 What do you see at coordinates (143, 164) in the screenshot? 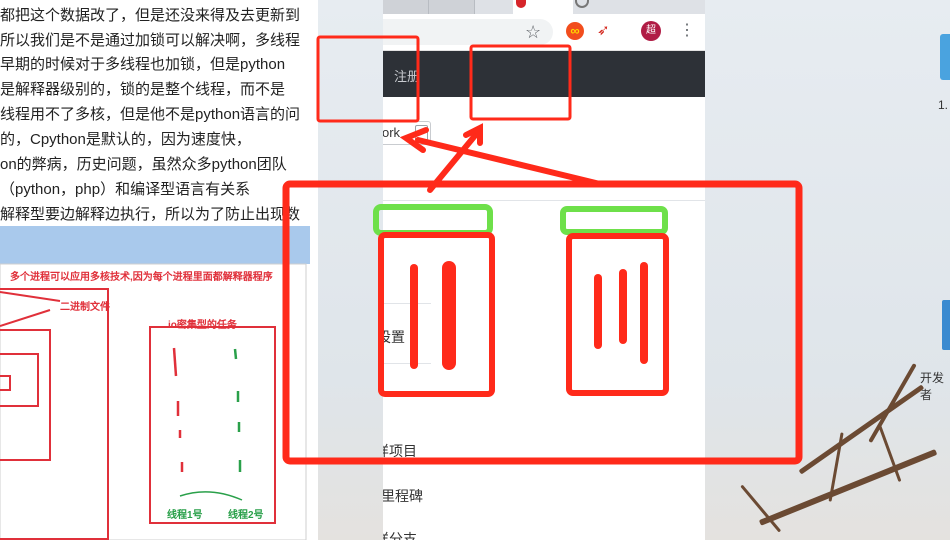
I see `doc-line: on的弊病，历史问题，虽然众多python团队` at bounding box center [143, 164].